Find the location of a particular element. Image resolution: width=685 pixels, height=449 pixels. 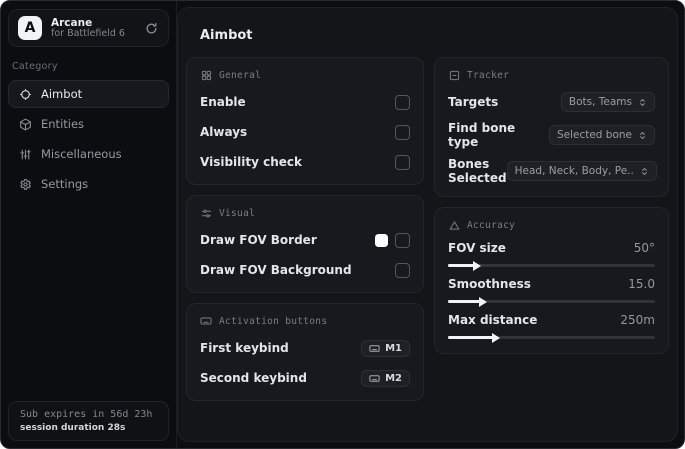

sidebar-item-label: Settings is located at coordinates (65, 184).